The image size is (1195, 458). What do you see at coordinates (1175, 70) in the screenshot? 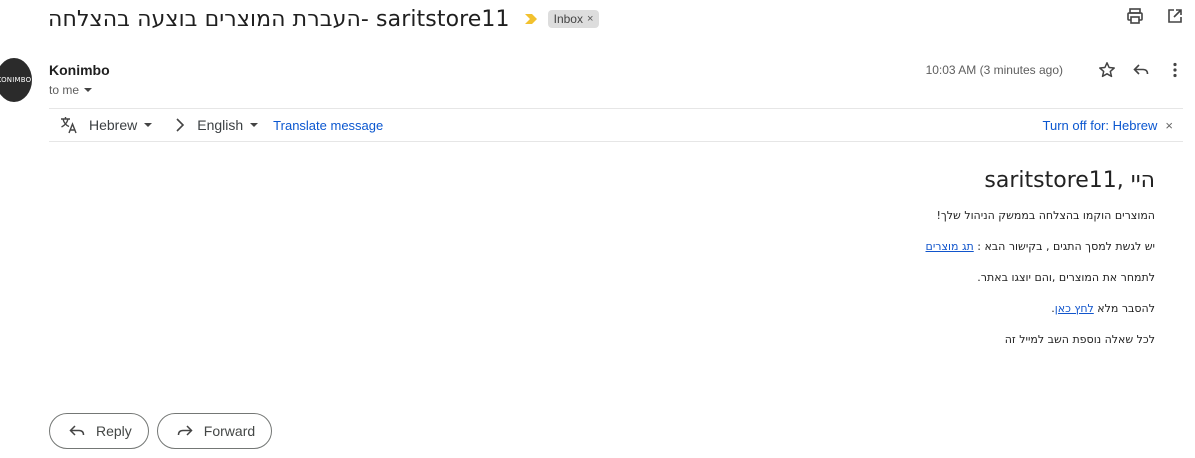
I see `more-options-icon` at bounding box center [1175, 70].